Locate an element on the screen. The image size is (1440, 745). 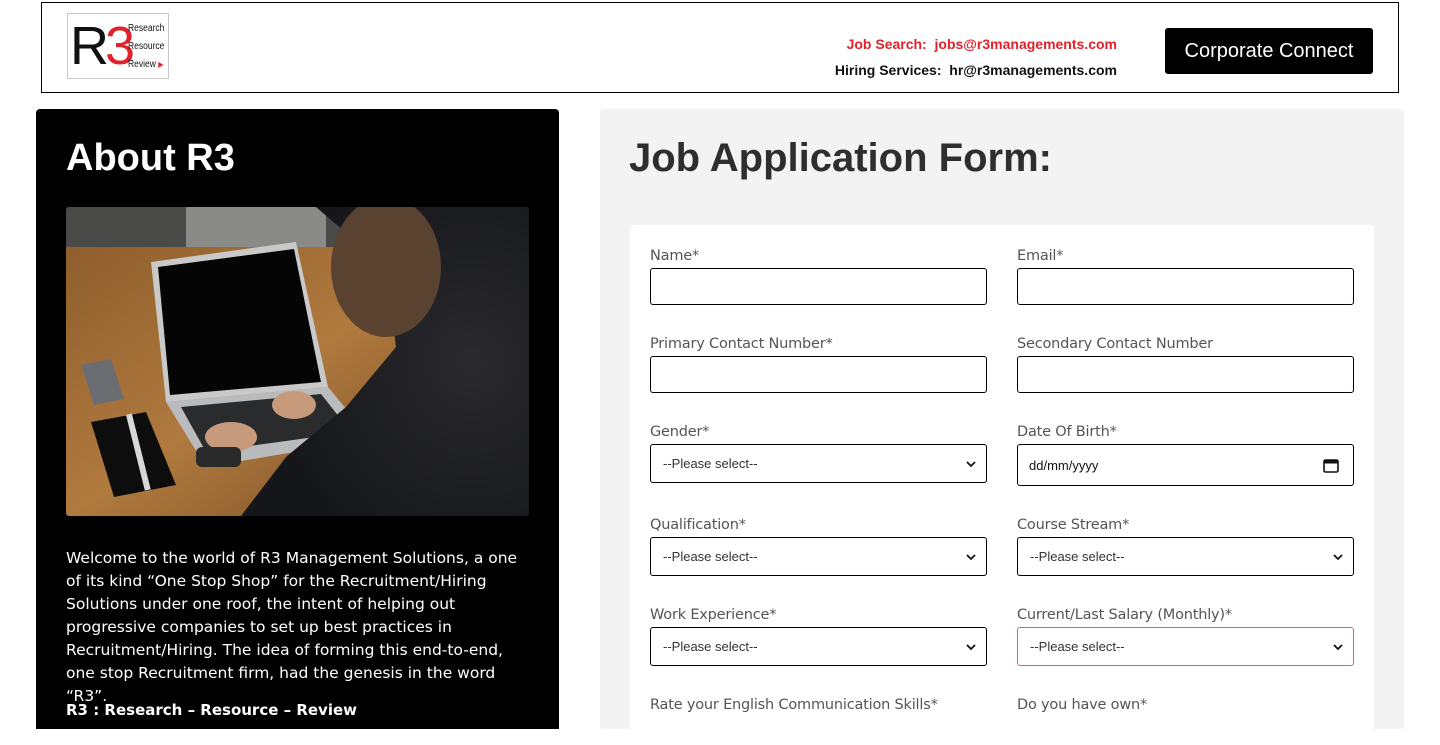
form-title: Job Application Form: is located at coordinates (840, 158).